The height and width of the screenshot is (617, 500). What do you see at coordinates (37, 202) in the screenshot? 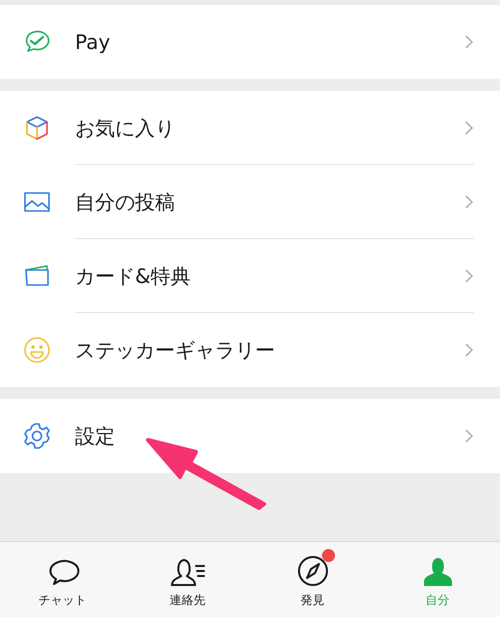
I see `image-icon` at bounding box center [37, 202].